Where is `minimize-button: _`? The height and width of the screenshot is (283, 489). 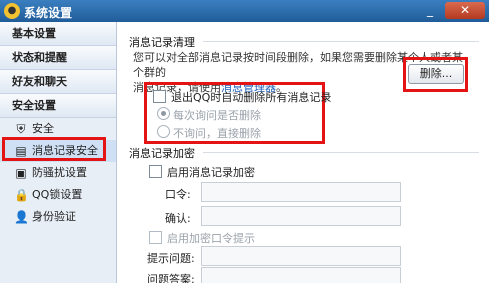
minimize-button: _ is located at coordinates (430, 10).